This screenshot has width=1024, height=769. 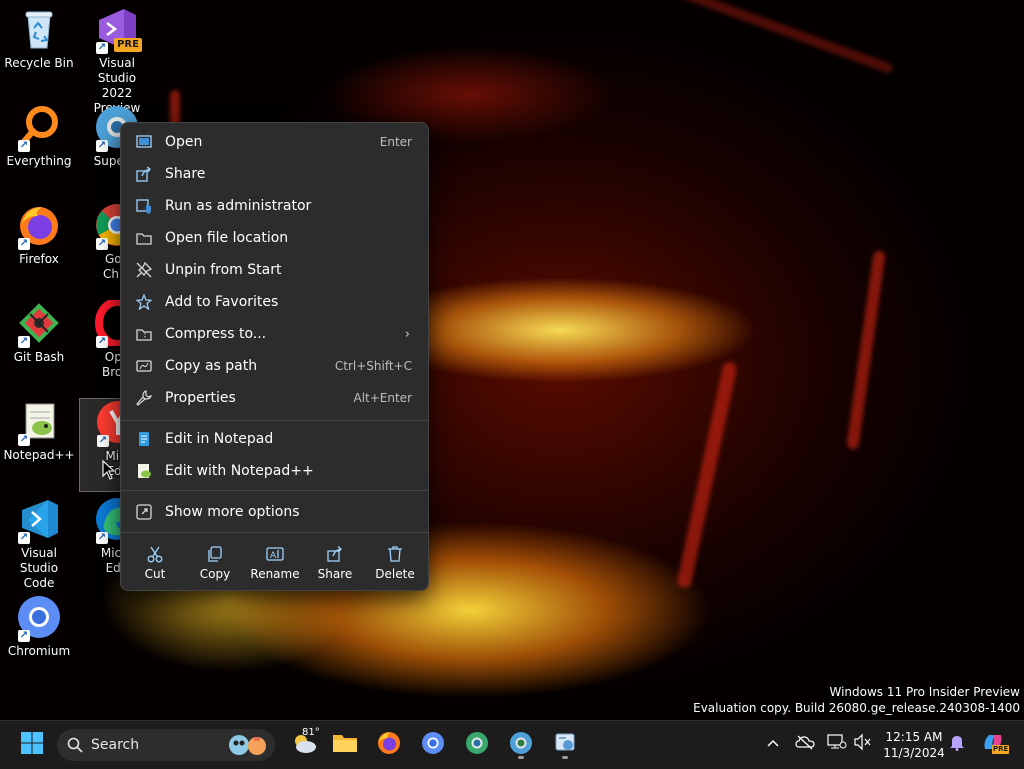 I want to click on browser-icon, so click(x=521, y=745).